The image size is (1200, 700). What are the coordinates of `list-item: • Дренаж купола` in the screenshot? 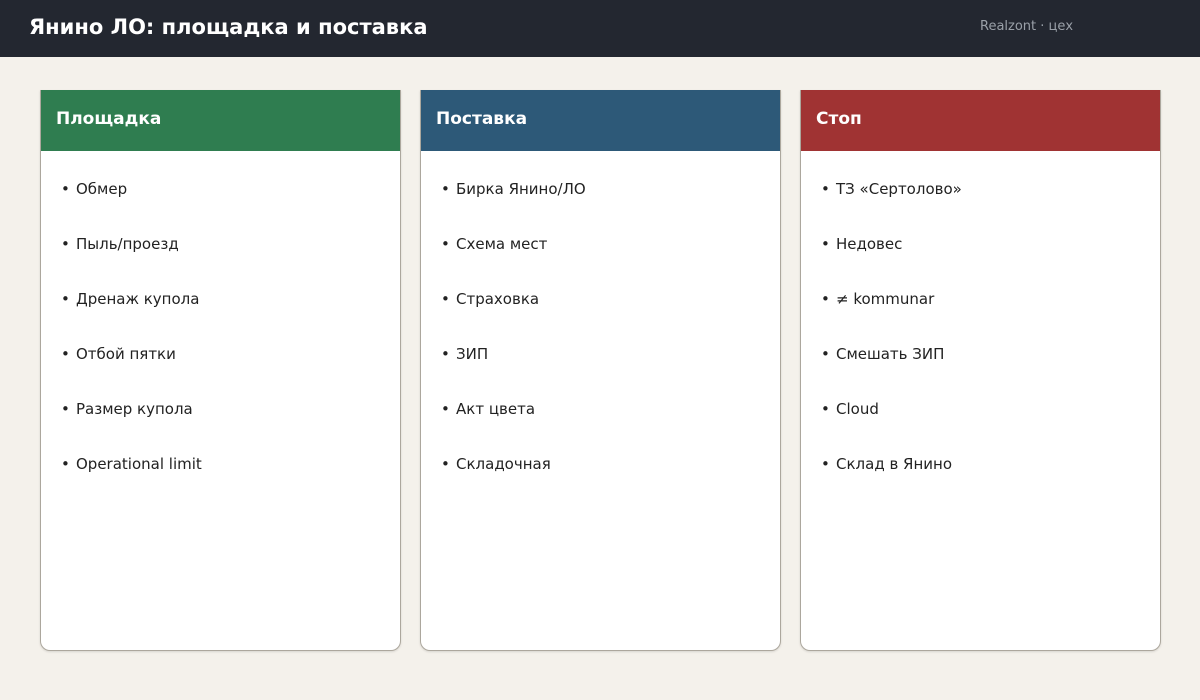 It's located at (130, 299).